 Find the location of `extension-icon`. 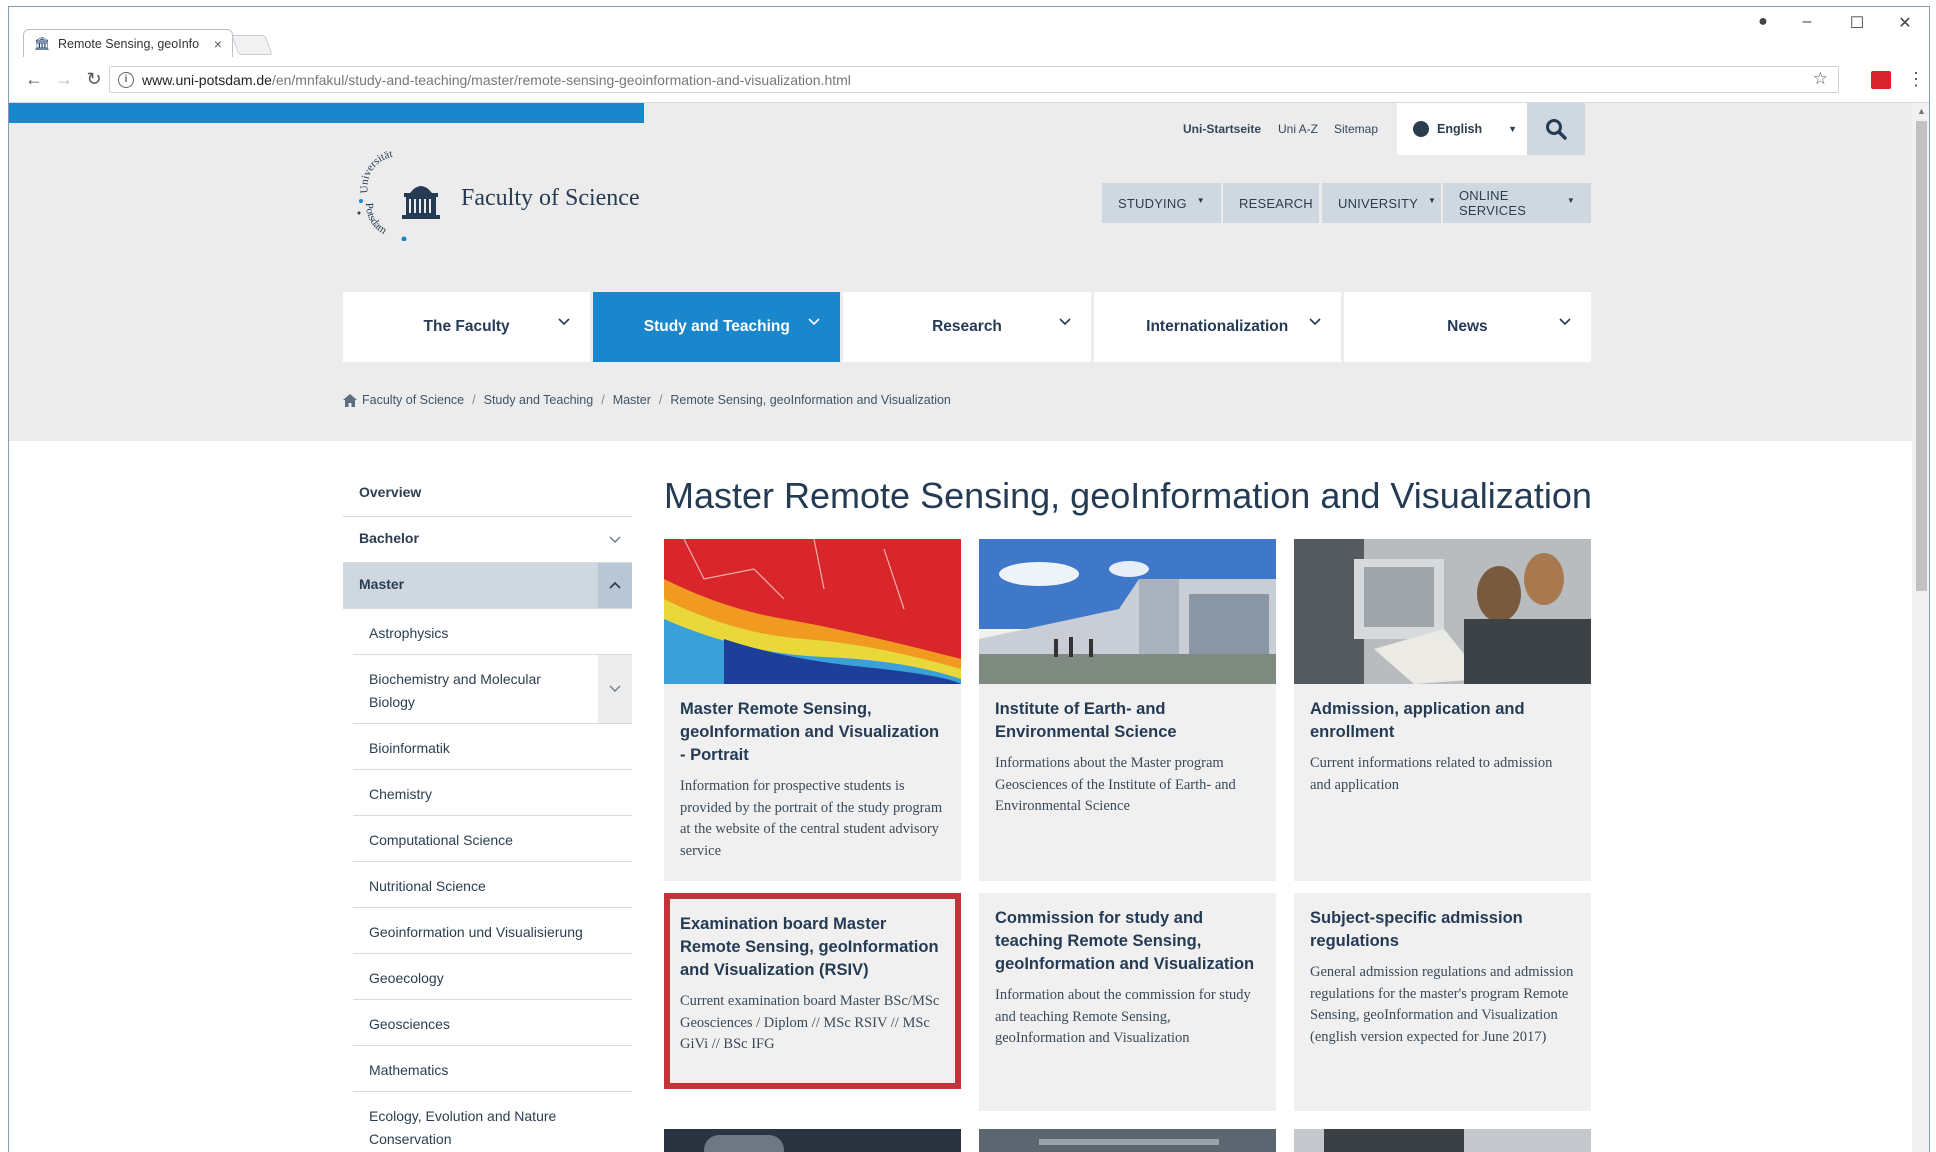

extension-icon is located at coordinates (1881, 80).